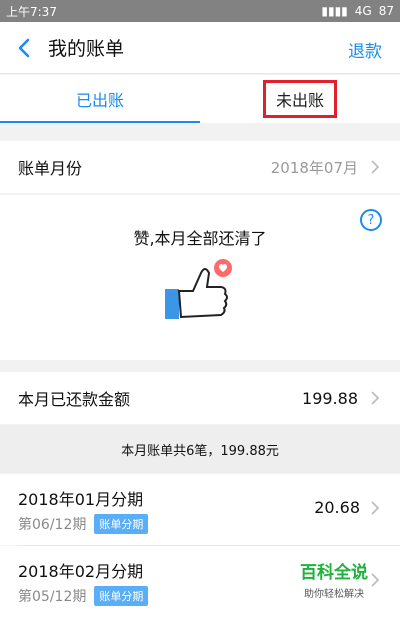 This screenshot has width=400, height=632. I want to click on tab-billed: 已出账, so click(100, 99).